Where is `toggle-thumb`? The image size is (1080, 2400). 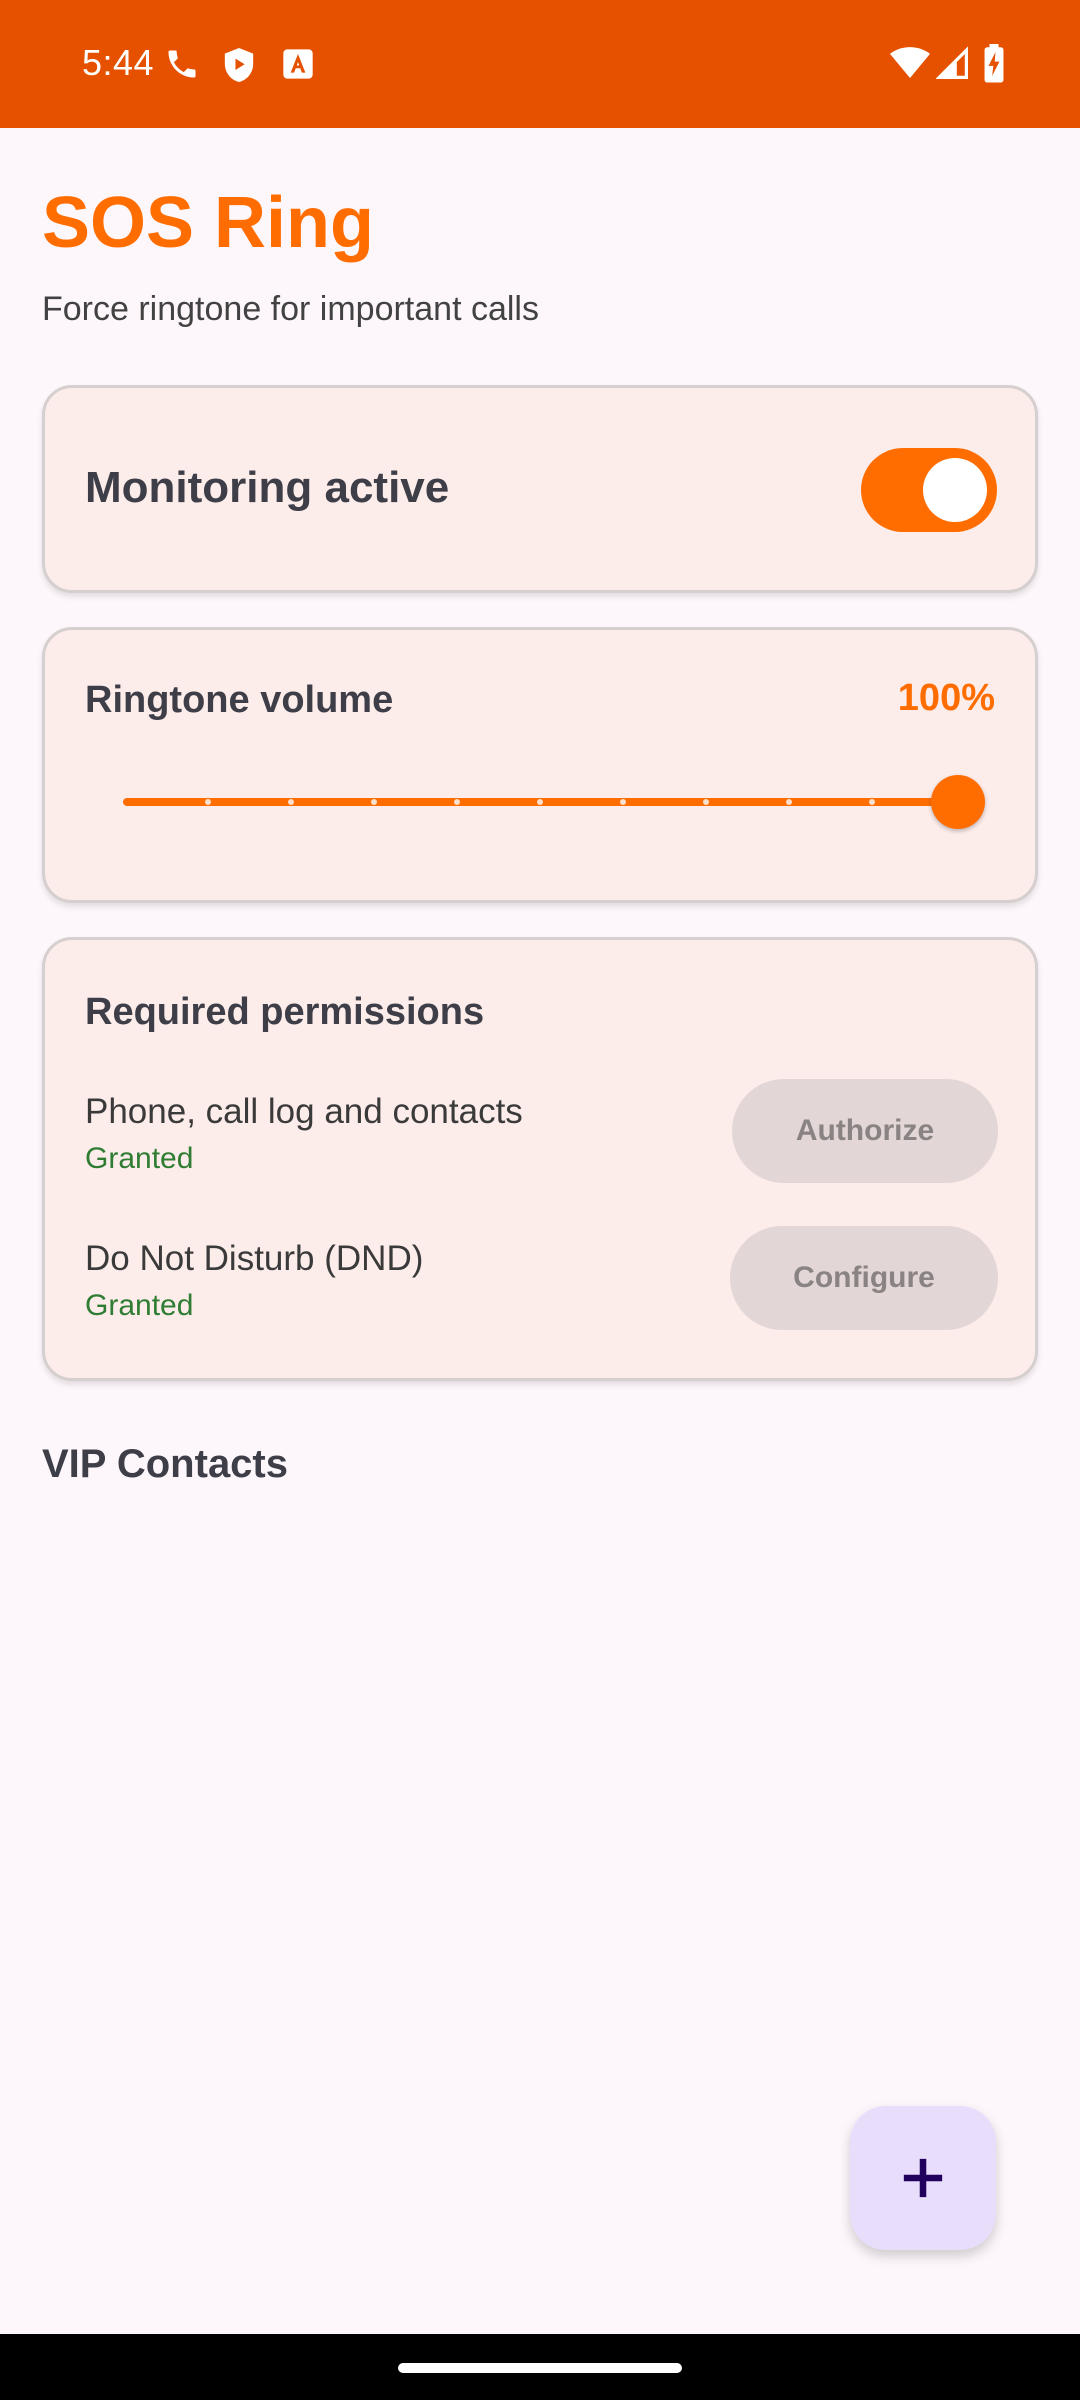 toggle-thumb is located at coordinates (955, 490).